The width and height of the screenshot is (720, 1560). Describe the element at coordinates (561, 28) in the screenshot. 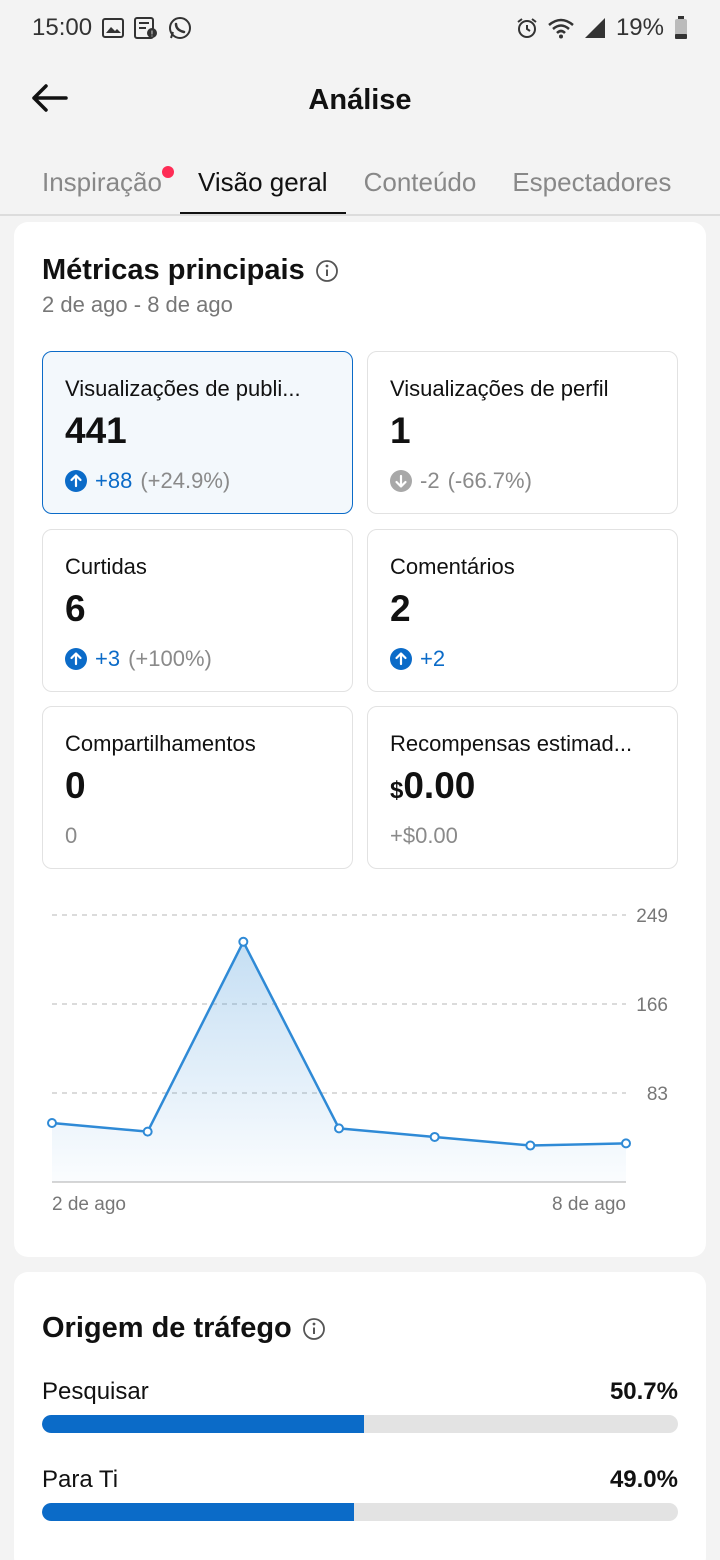

I see `wifi-icon` at that location.